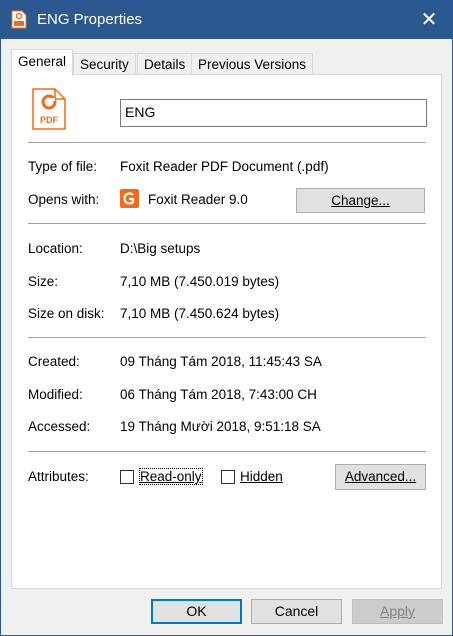 The width and height of the screenshot is (453, 636). What do you see at coordinates (64, 199) in the screenshot?
I see `opens-with-label: Opens with:` at bounding box center [64, 199].